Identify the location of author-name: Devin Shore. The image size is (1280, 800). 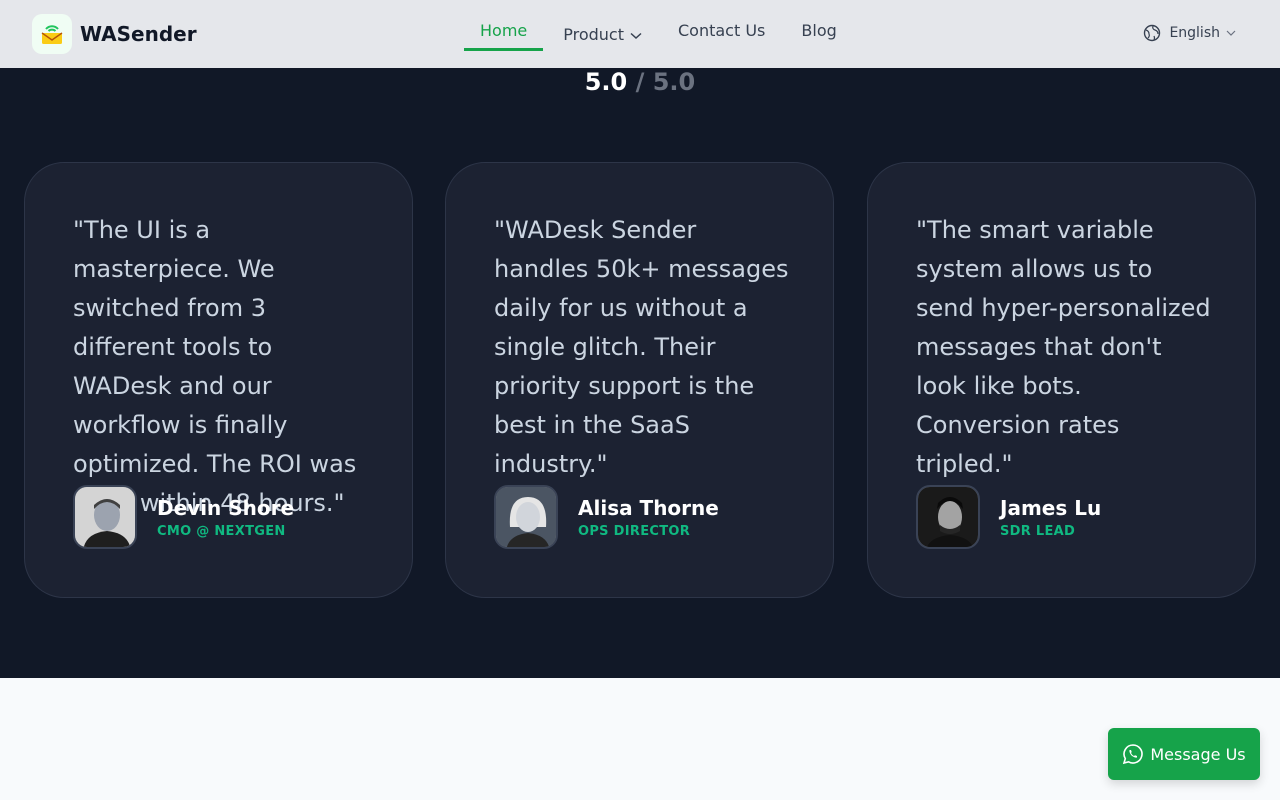
(226, 507).